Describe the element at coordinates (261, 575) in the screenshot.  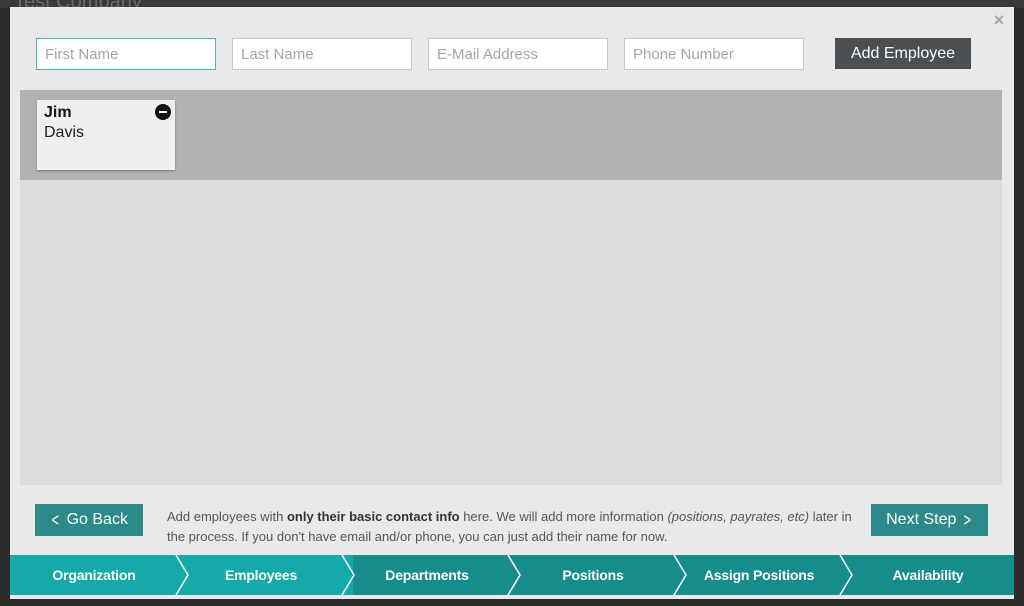
I see `step-employees: Employees` at that location.